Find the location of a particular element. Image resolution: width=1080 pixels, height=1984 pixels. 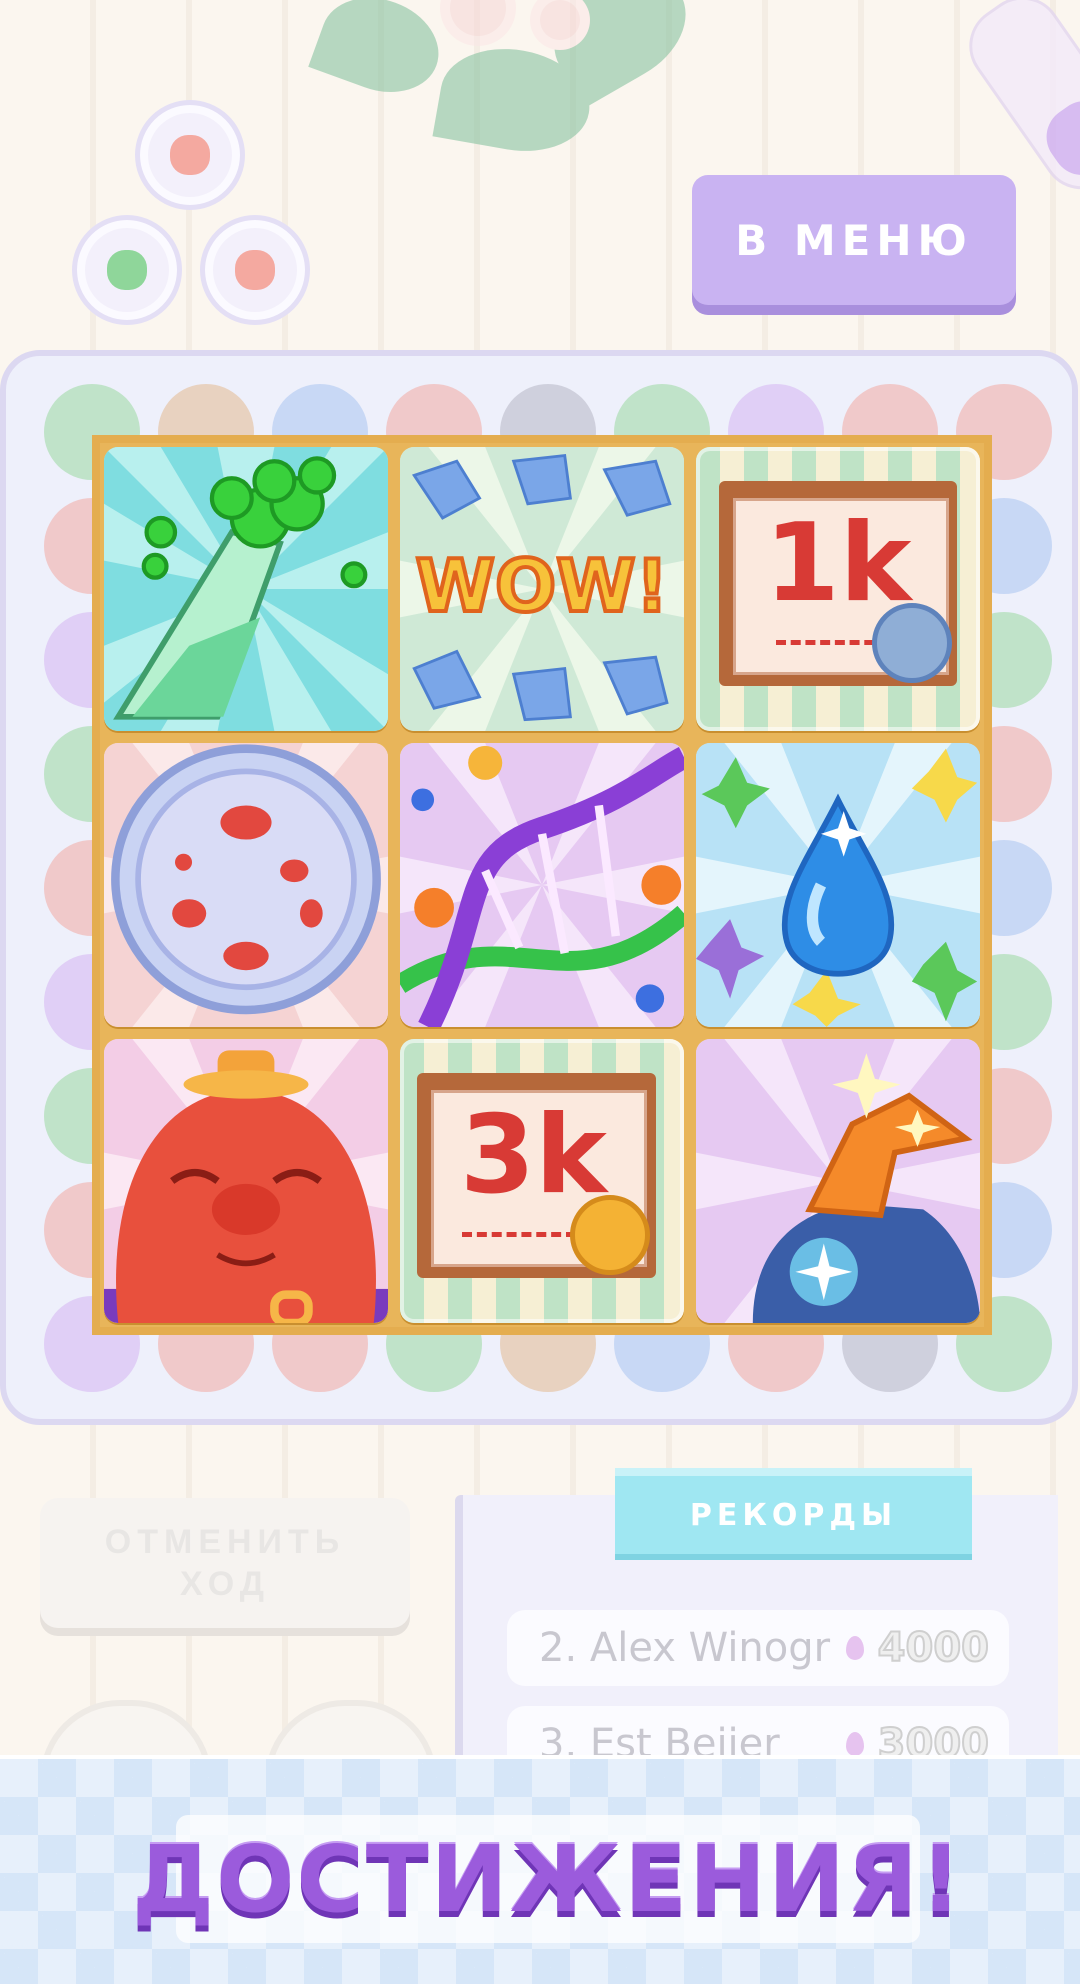

water-drop-icon is located at coordinates (838, 885).